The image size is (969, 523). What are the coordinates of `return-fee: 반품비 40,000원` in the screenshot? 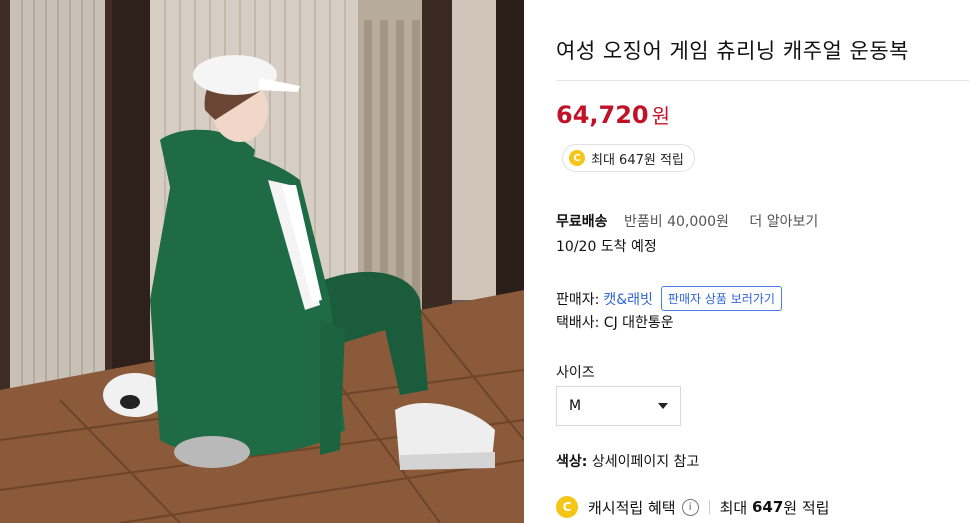 It's located at (676, 222).